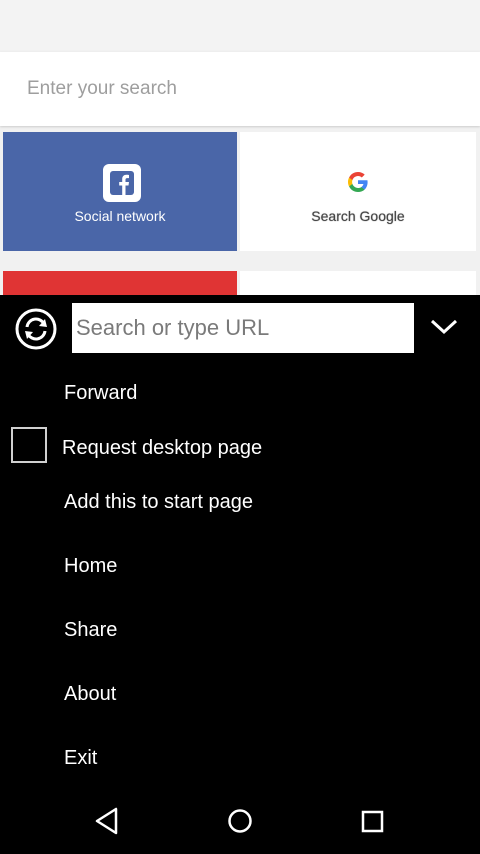 The width and height of the screenshot is (480, 854). Describe the element at coordinates (36, 329) in the screenshot. I see `refresh-icon` at that location.